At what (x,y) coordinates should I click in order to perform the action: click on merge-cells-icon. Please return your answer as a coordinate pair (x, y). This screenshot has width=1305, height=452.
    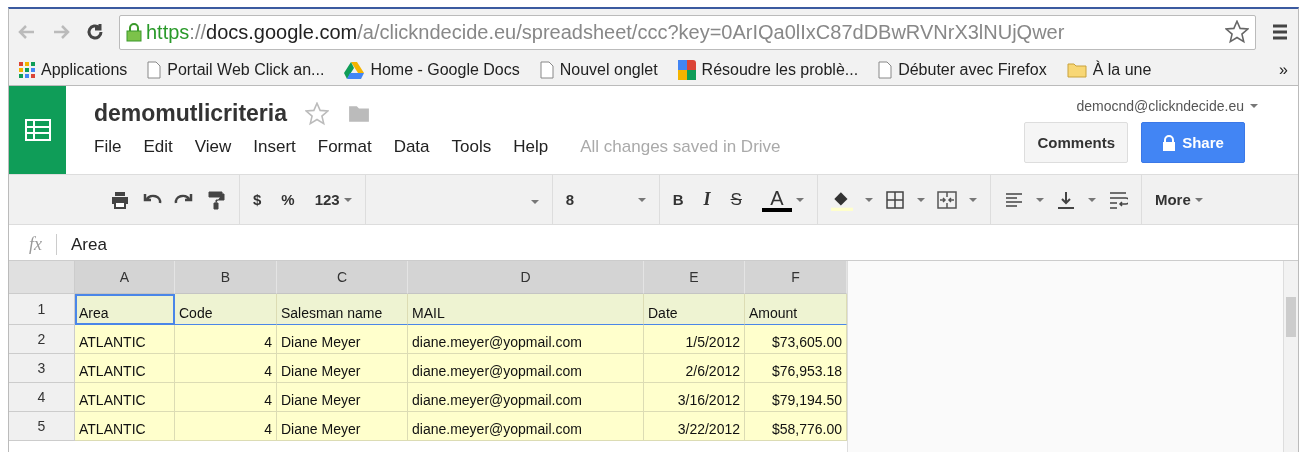
    Looking at the image, I should click on (946, 199).